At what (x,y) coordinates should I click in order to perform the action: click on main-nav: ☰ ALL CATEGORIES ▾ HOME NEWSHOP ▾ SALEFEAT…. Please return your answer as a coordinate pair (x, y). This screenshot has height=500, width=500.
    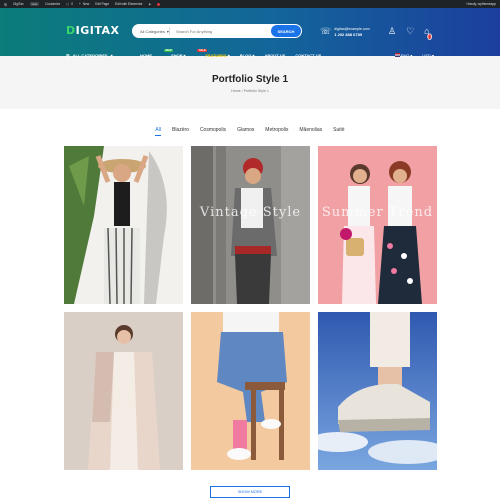
    Looking at the image, I should click on (250, 55).